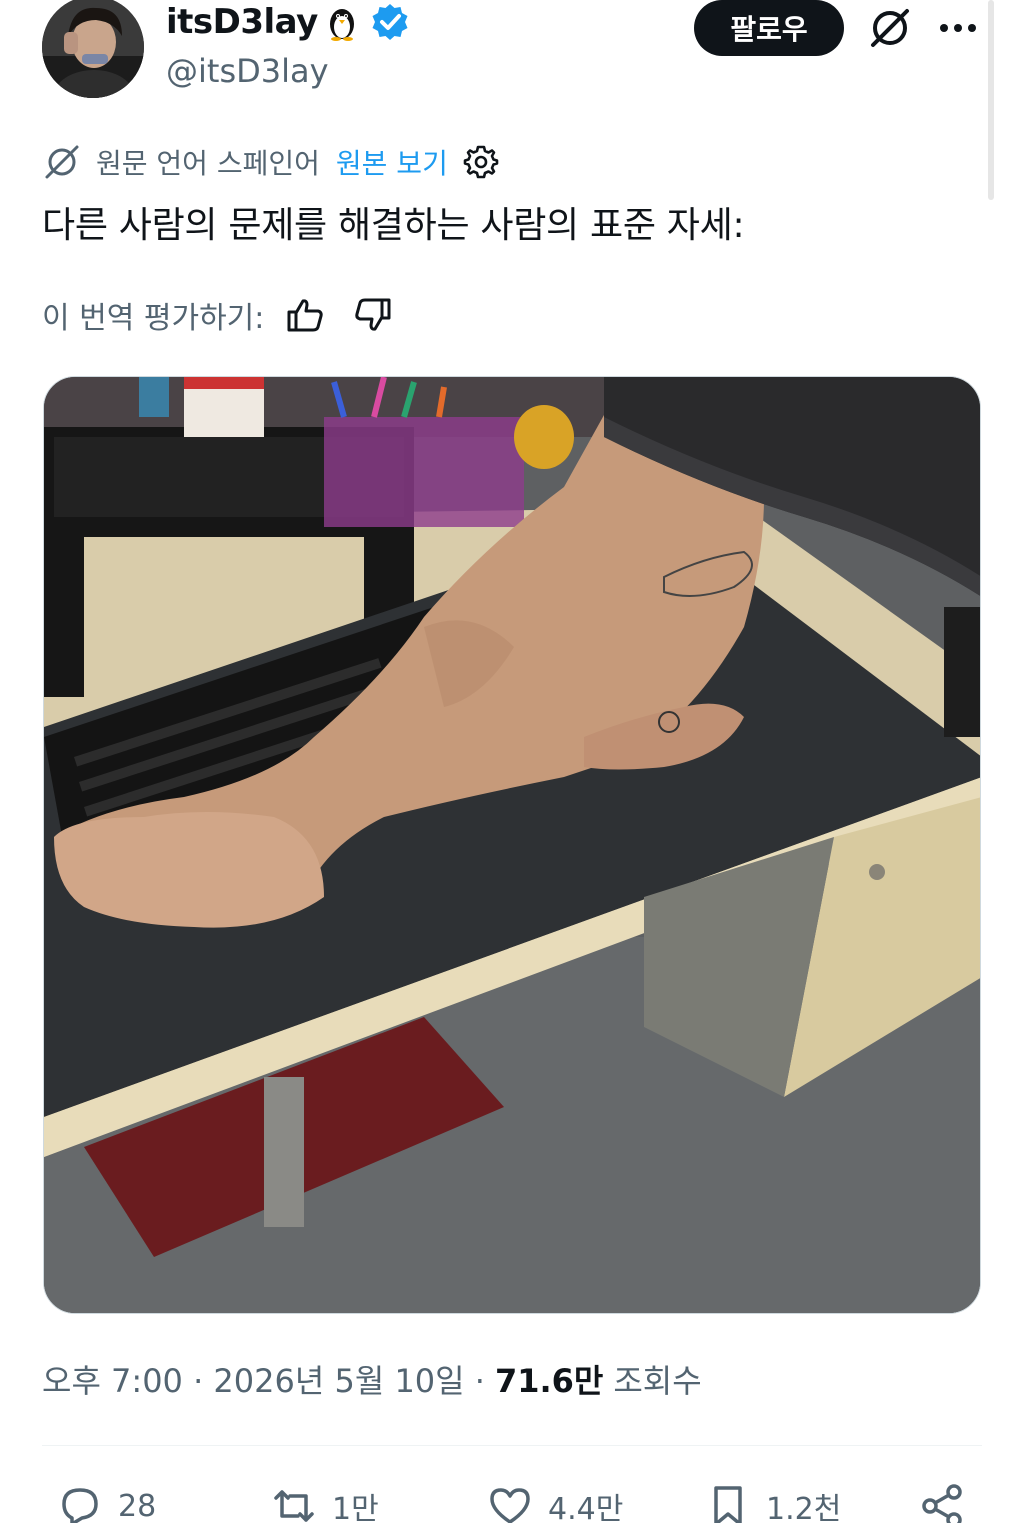 Image resolution: width=1024 pixels, height=1523 pixels. I want to click on name-row: itsD3lay, so click(288, 22).